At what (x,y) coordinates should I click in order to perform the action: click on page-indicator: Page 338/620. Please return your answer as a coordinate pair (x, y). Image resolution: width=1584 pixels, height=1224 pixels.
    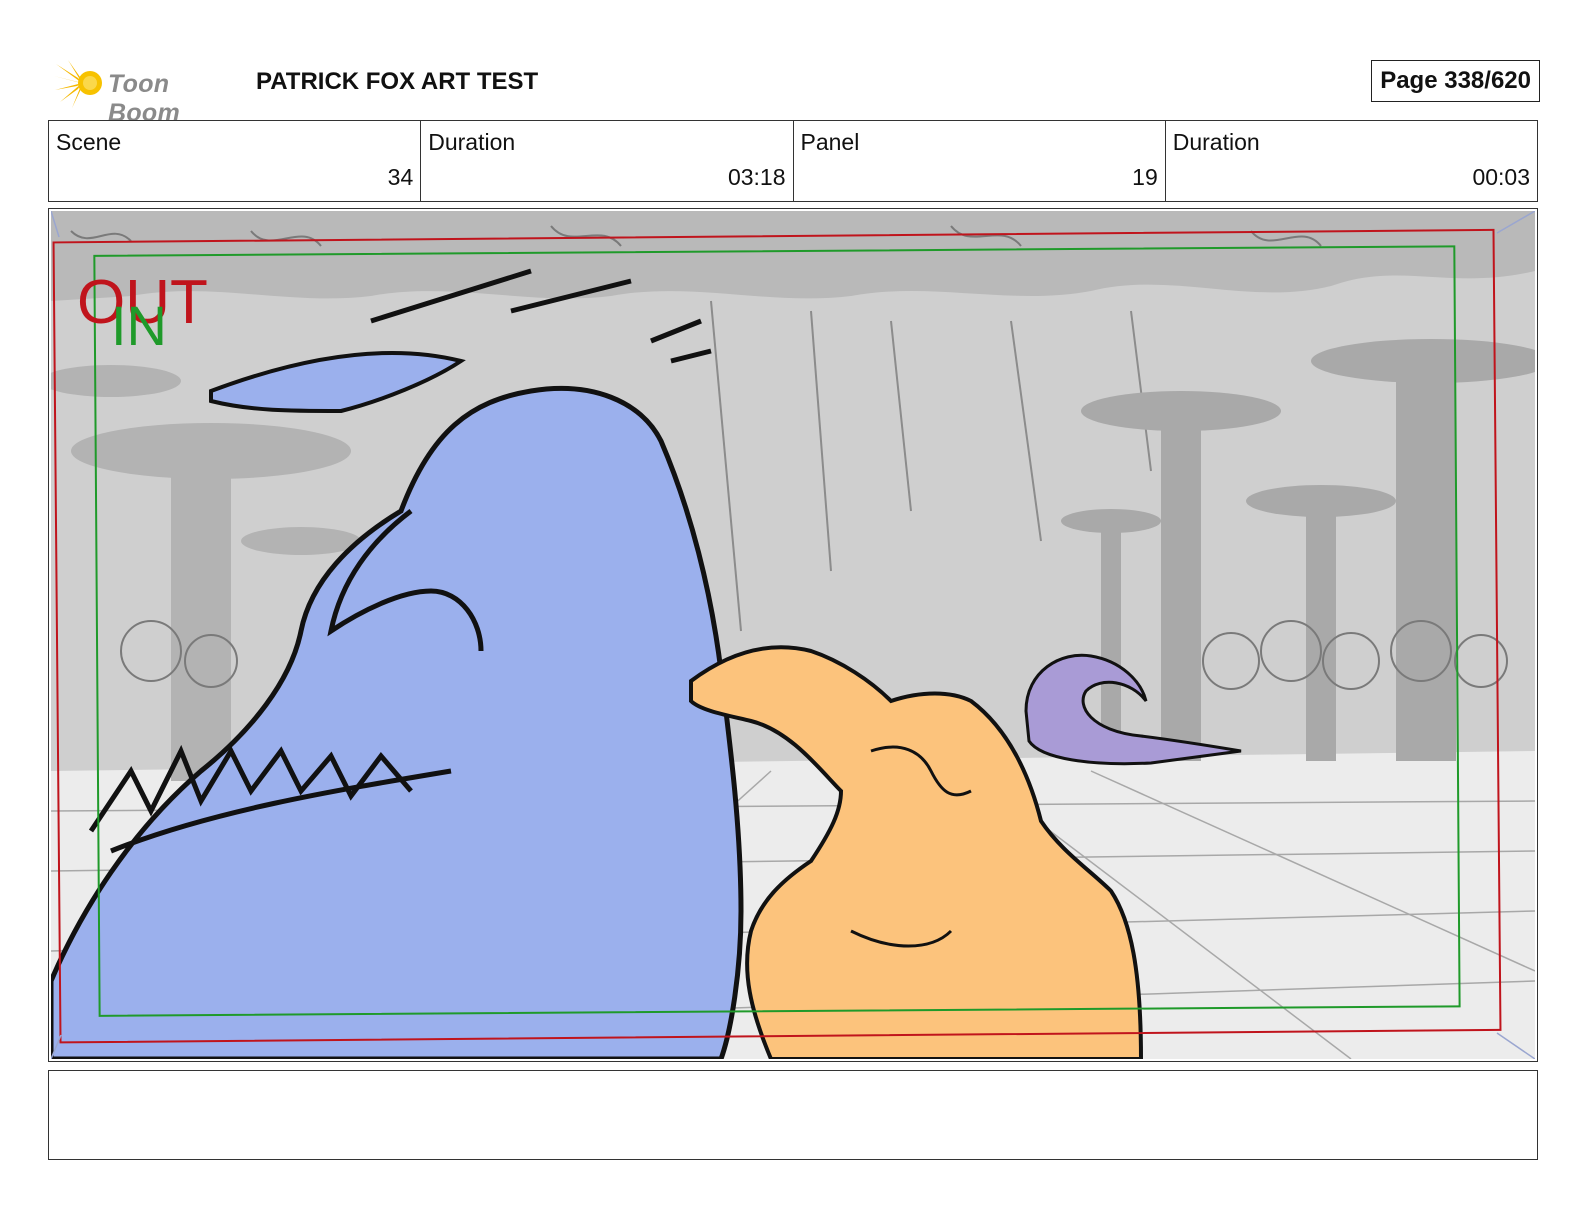
    Looking at the image, I should click on (1455, 81).